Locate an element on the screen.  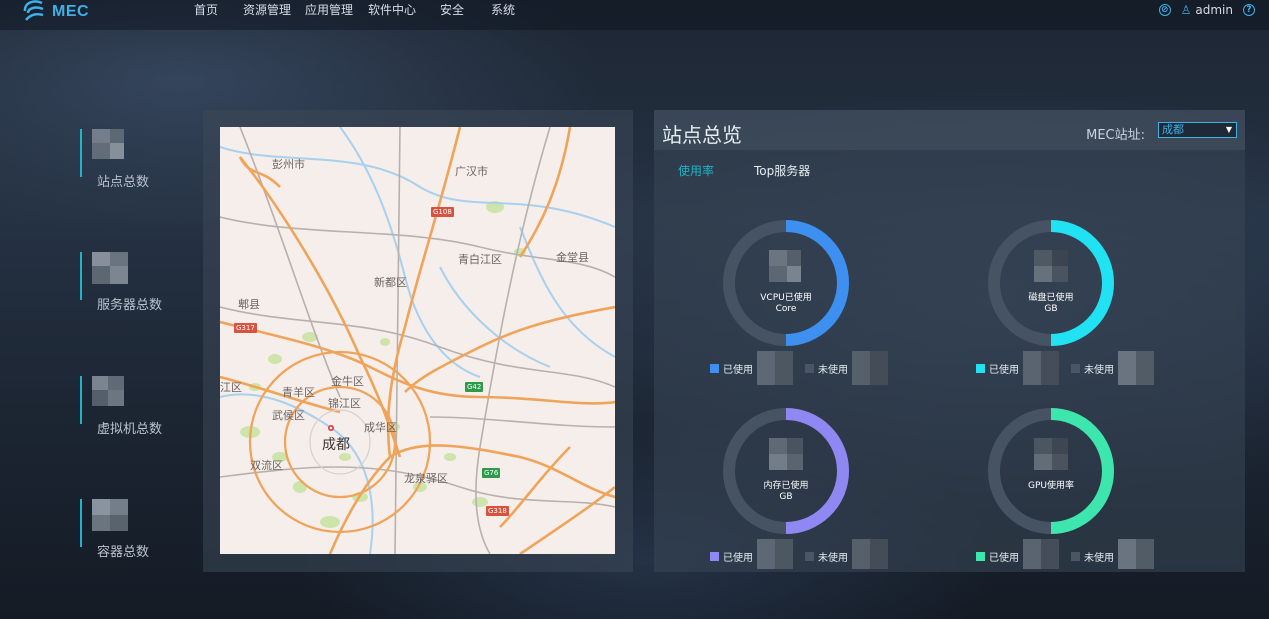
user-menu: ♙ admin is located at coordinates (1207, 10).